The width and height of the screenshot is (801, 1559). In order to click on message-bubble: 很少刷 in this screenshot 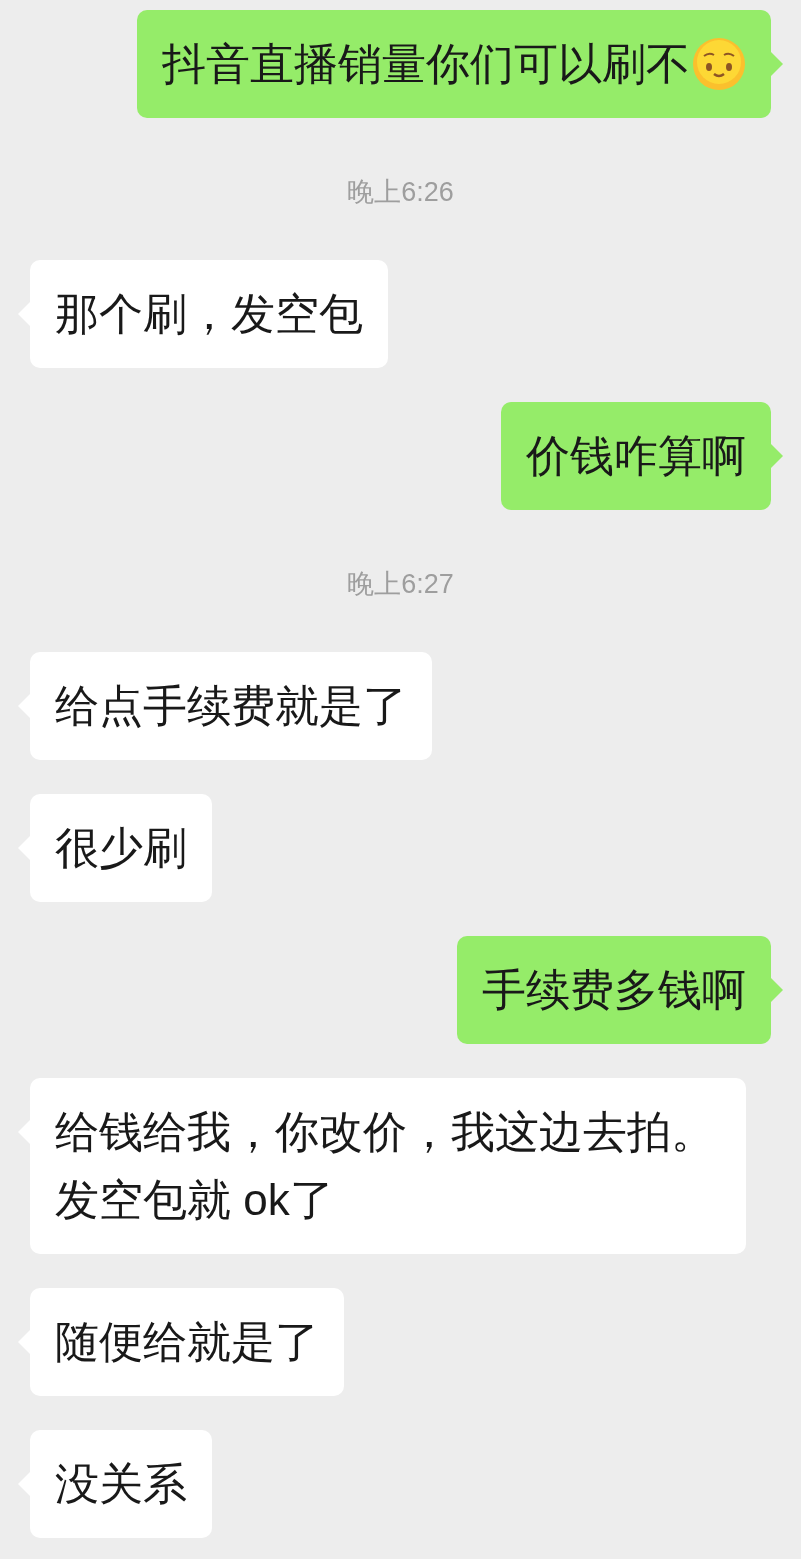, I will do `click(121, 848)`.